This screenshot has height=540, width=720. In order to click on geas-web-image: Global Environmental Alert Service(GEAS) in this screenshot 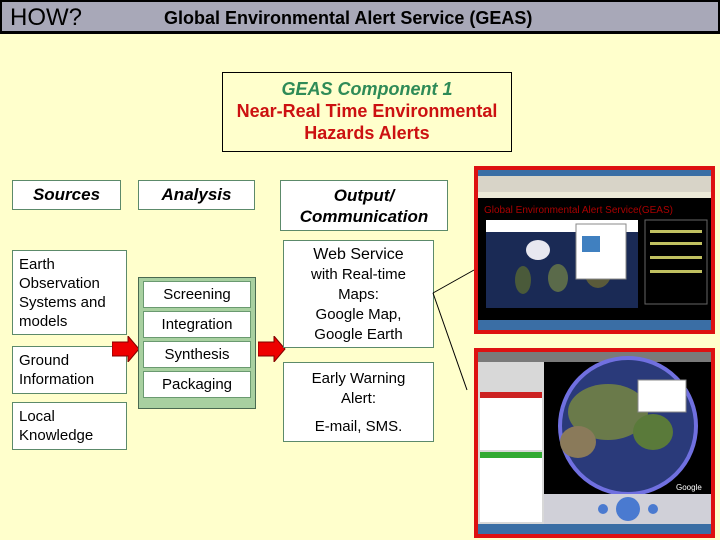, I will do `click(594, 250)`.